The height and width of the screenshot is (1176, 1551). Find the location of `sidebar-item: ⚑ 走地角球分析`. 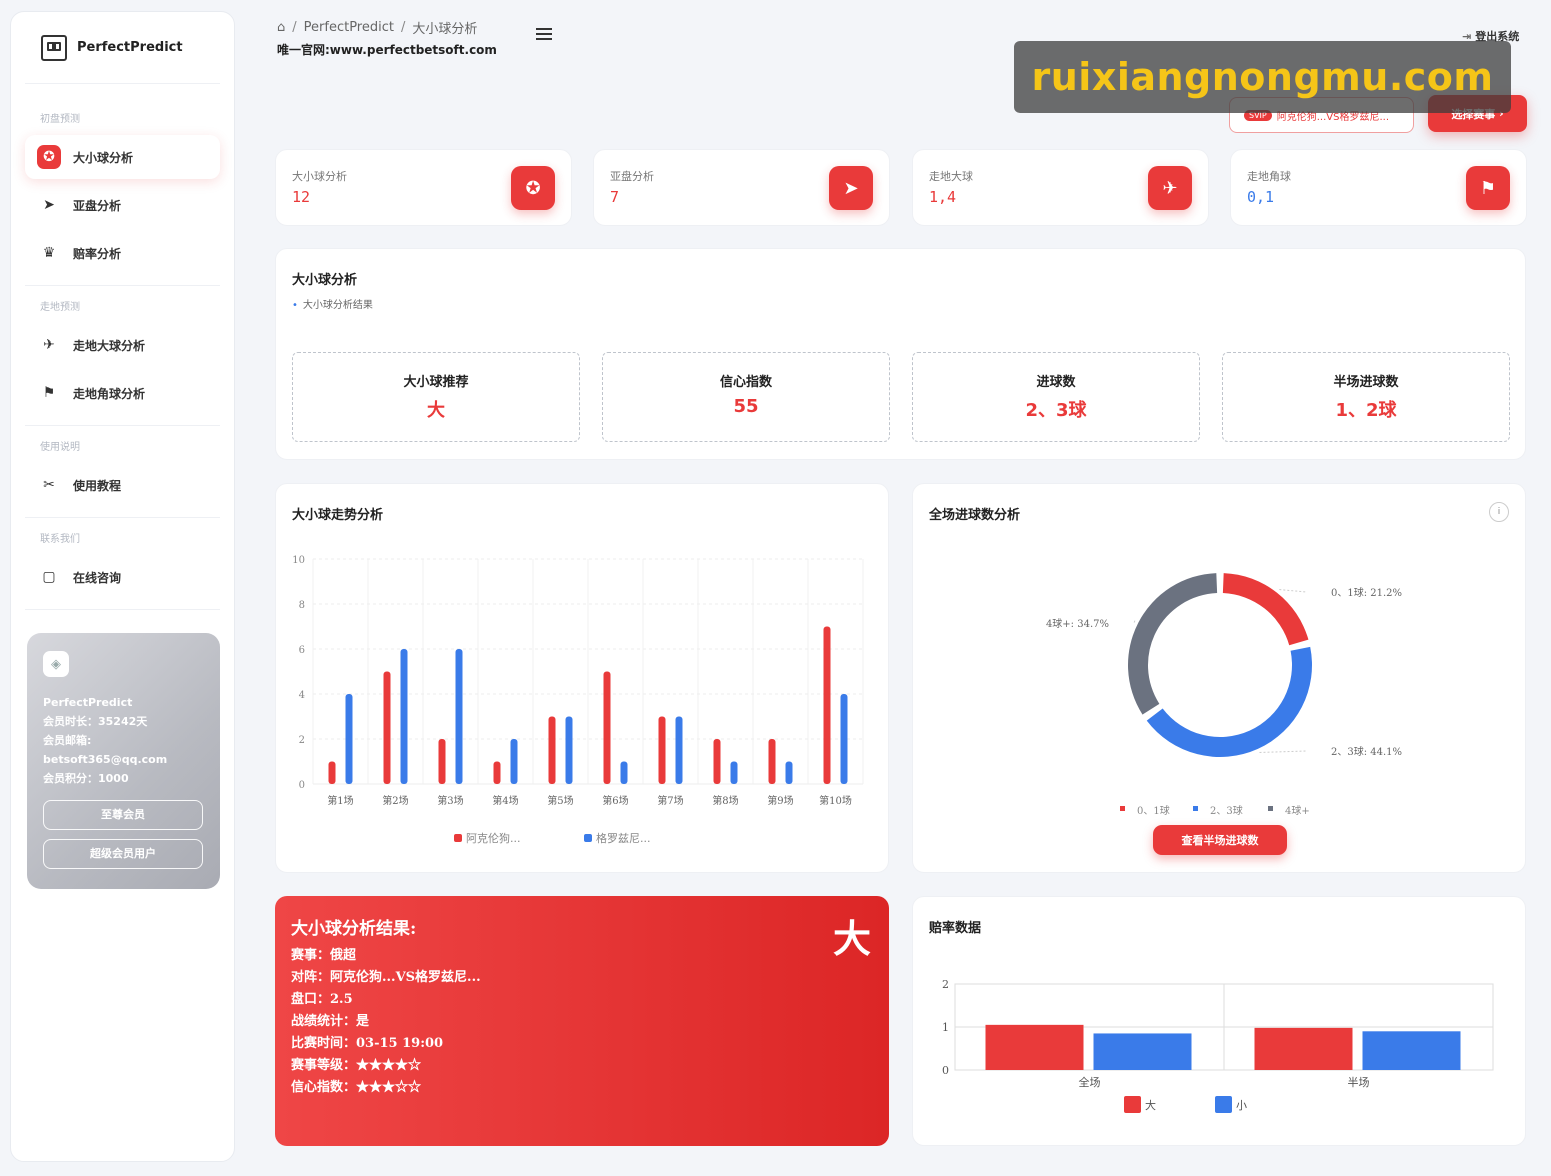

sidebar-item: ⚑ 走地角球分析 is located at coordinates (122, 393).